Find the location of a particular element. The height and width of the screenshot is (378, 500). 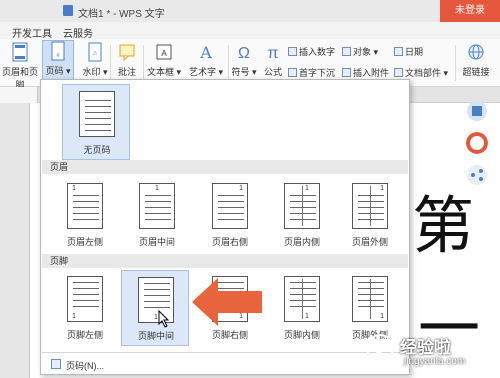

menu-bar: 开发工具 云服务 is located at coordinates (250, 31).